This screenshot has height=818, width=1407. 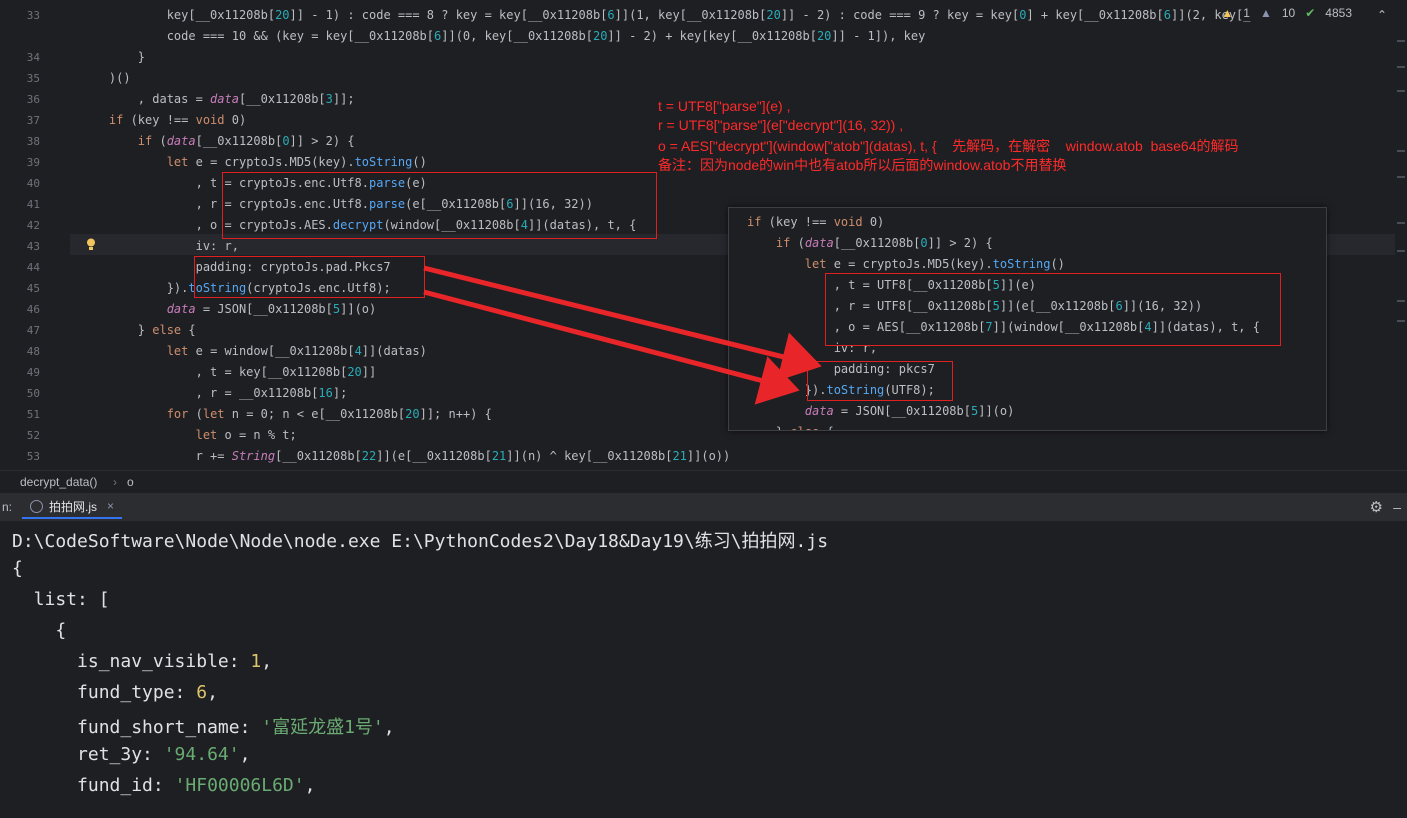 I want to click on field-value: '94.64', so click(x=201, y=754).